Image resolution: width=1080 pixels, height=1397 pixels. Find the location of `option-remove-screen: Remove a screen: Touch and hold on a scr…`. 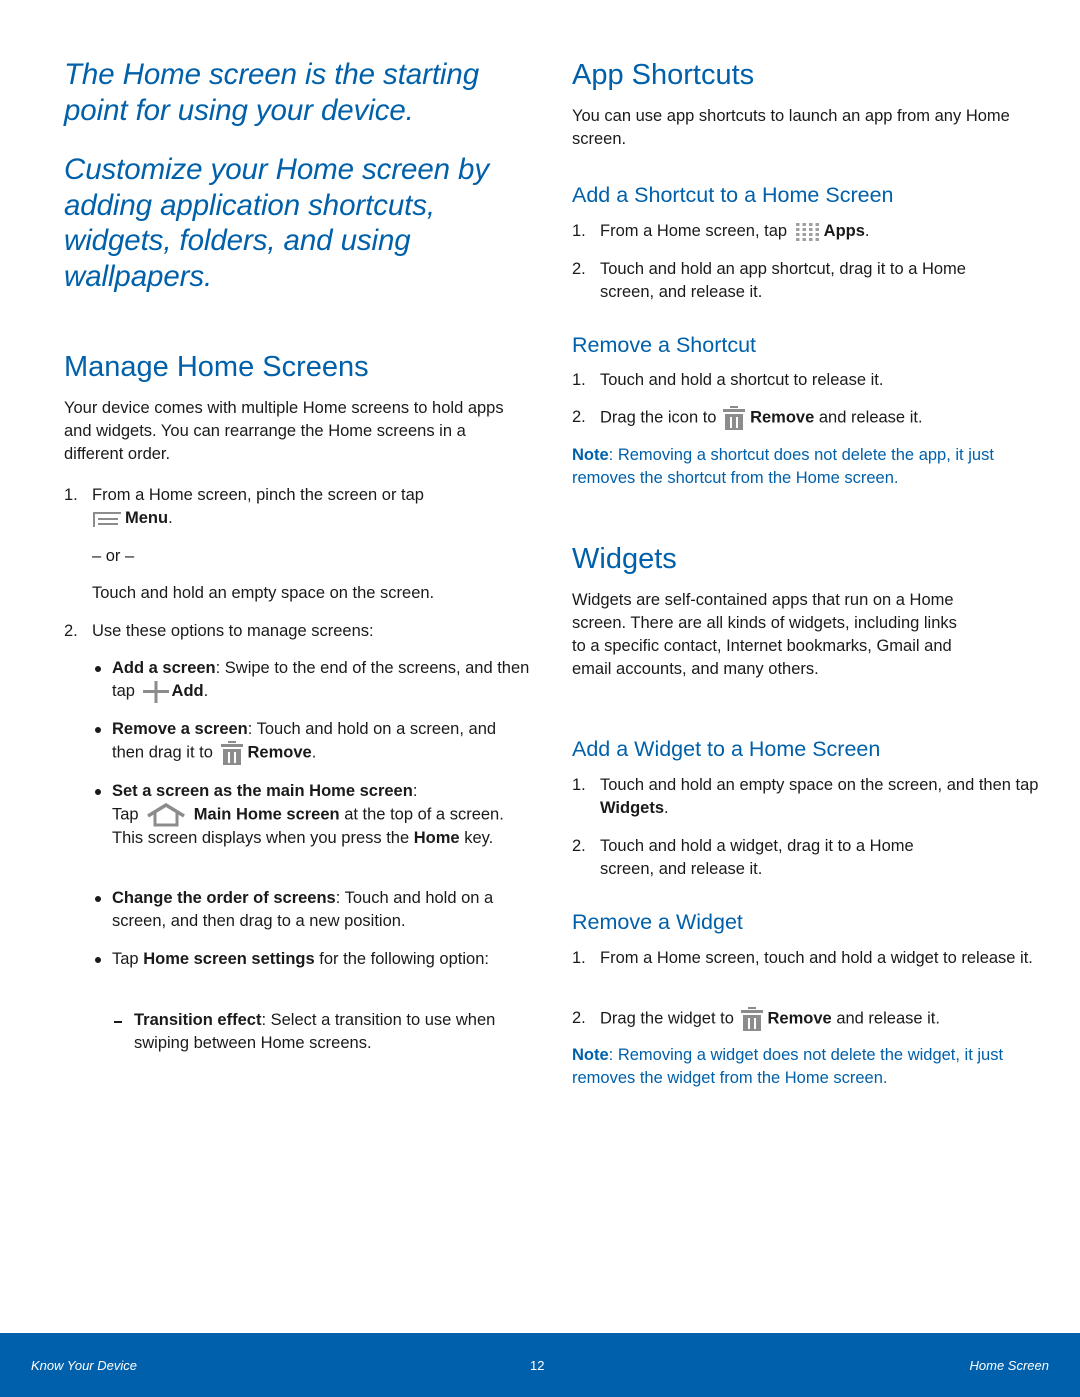

option-remove-screen: Remove a screen: Touch and hold on a scr… is located at coordinates (312, 741).